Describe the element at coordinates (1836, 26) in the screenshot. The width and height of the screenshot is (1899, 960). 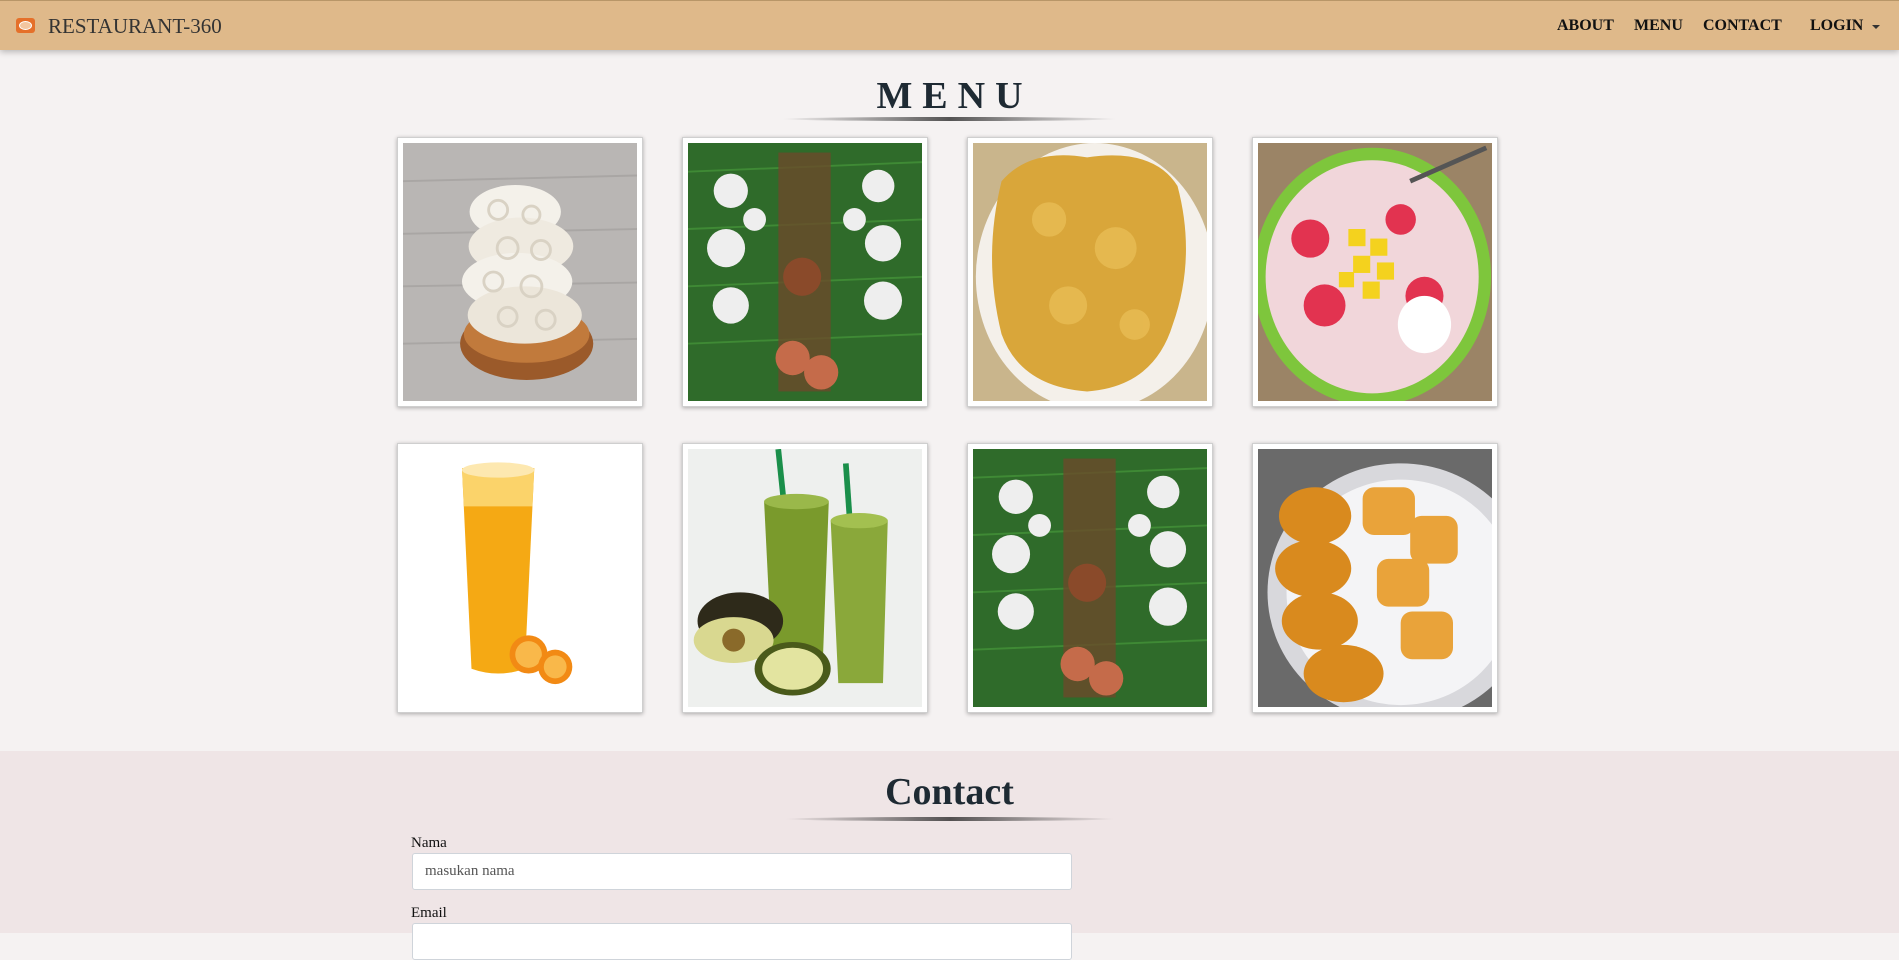
I see `login-dropdown: LOGIN` at that location.